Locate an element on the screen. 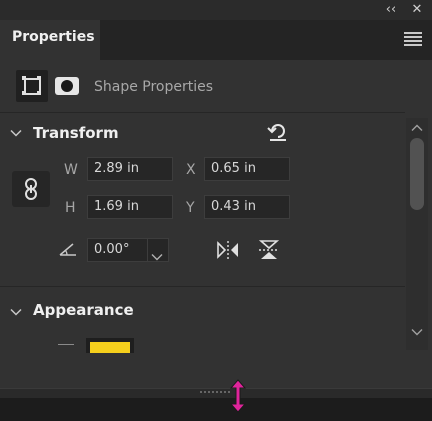  appearance-collapse-chevron-icon is located at coordinates (16, 312).